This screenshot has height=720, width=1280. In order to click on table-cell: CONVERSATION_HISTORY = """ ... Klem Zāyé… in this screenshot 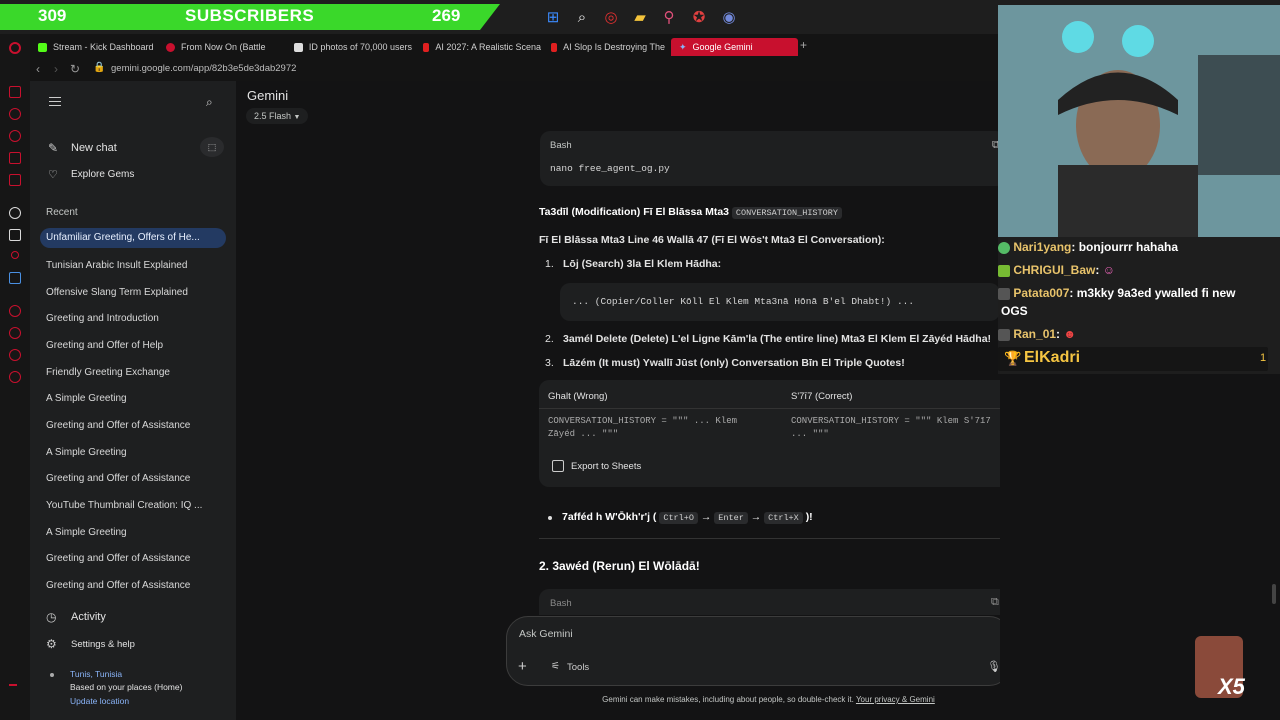, I will do `click(643, 427)`.